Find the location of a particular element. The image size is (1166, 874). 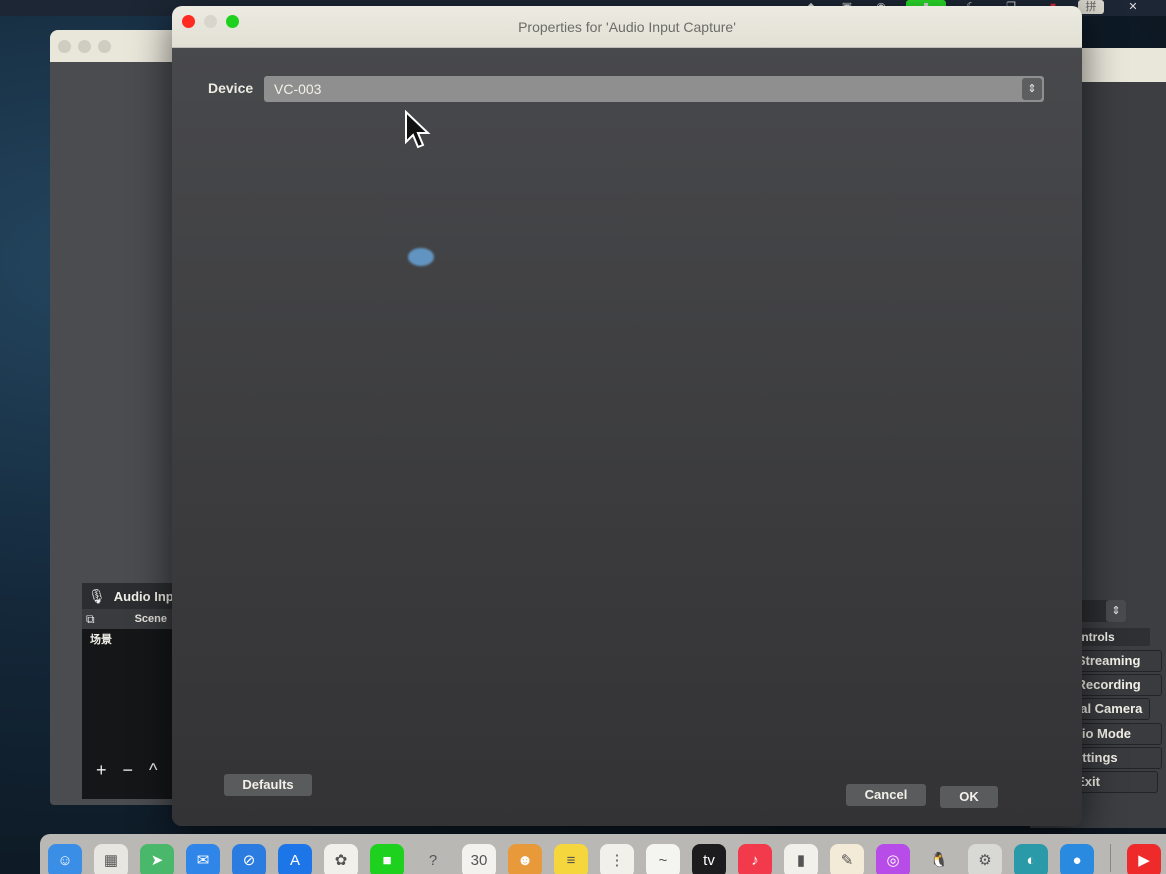

move-up-button: ^ is located at coordinates (153, 770).